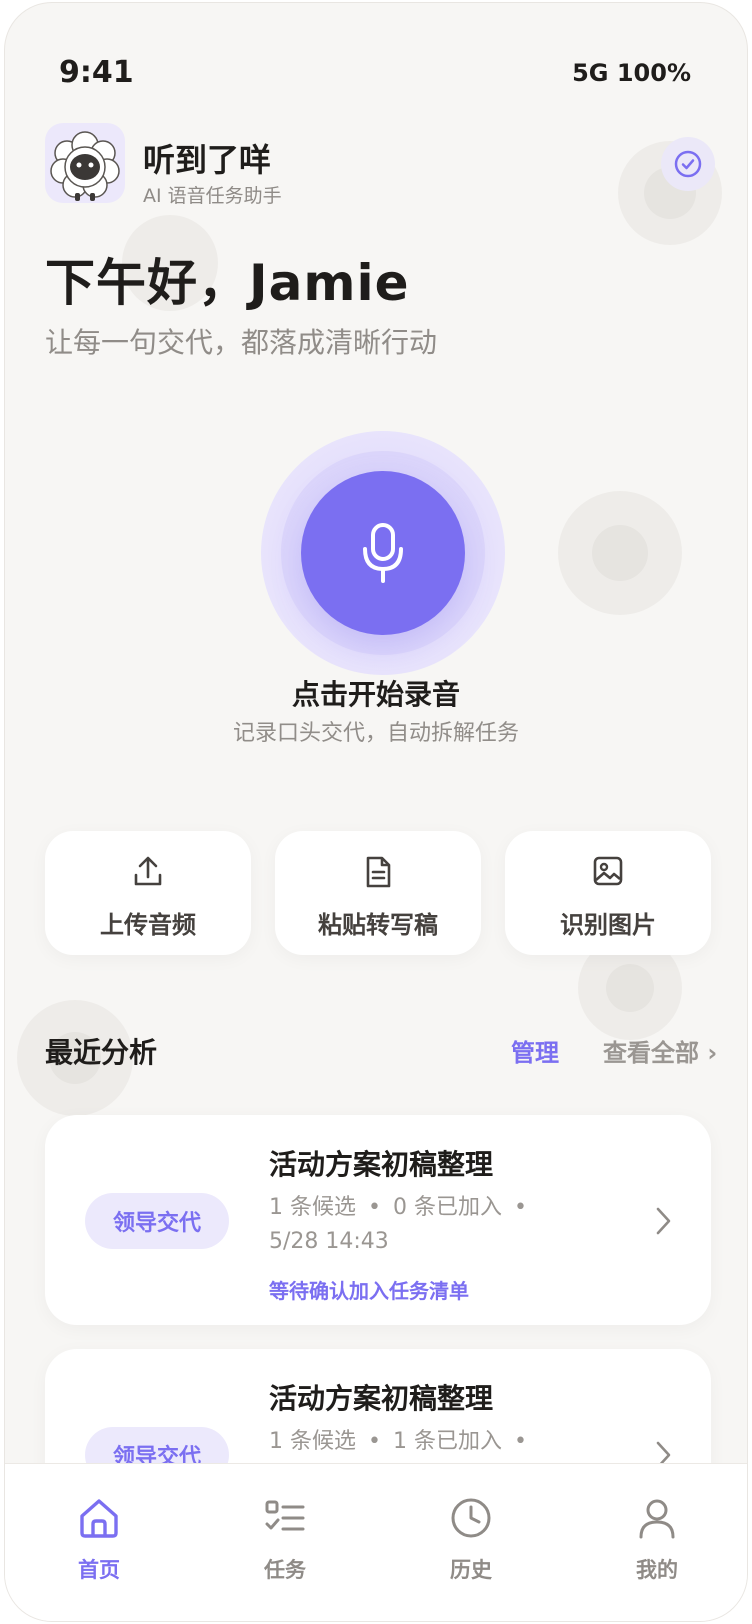 The height and width of the screenshot is (1624, 752). I want to click on analysis-time: 5/28 14:43, so click(329, 1241).